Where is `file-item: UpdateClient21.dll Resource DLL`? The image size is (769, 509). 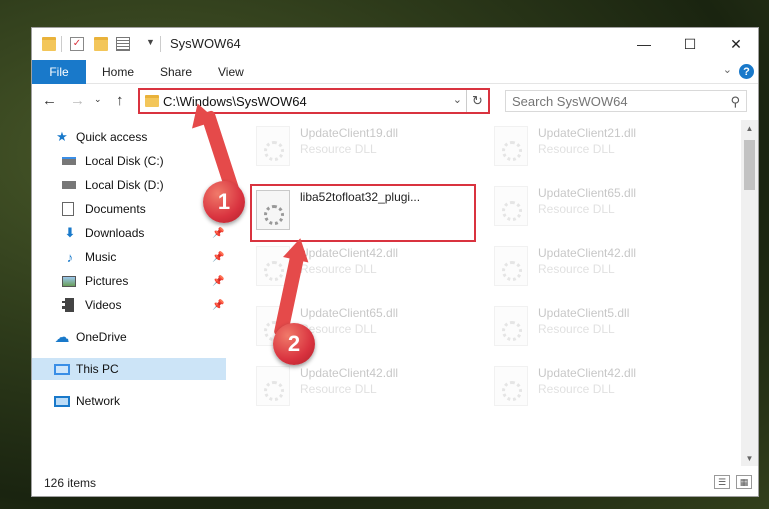 file-item: UpdateClient21.dll Resource DLL is located at coordinates (589, 146).